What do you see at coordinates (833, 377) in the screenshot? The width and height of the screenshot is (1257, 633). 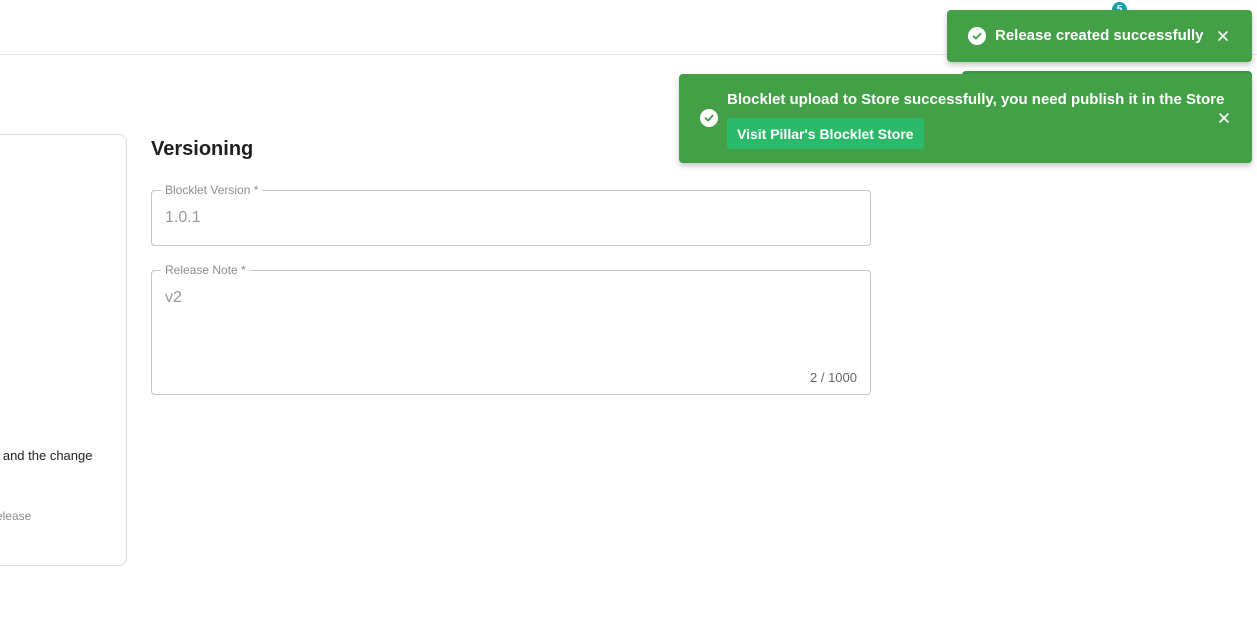 I see `release-note-char-counter: 2 / 1000` at bounding box center [833, 377].